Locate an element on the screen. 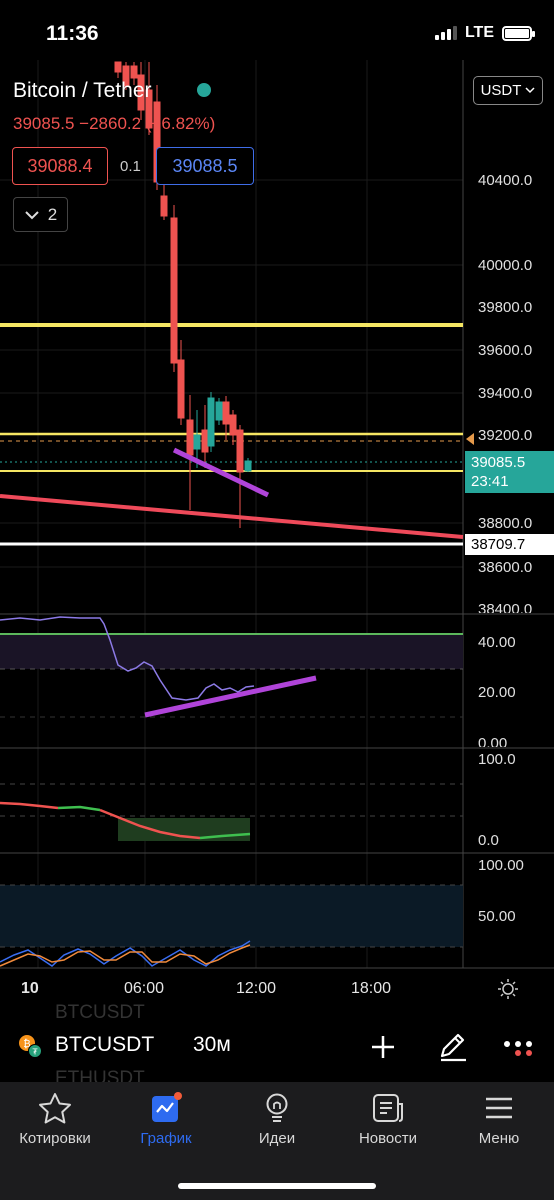 The width and height of the screenshot is (554, 1200). price-axis-label: 38800.0 is located at coordinates (505, 523).